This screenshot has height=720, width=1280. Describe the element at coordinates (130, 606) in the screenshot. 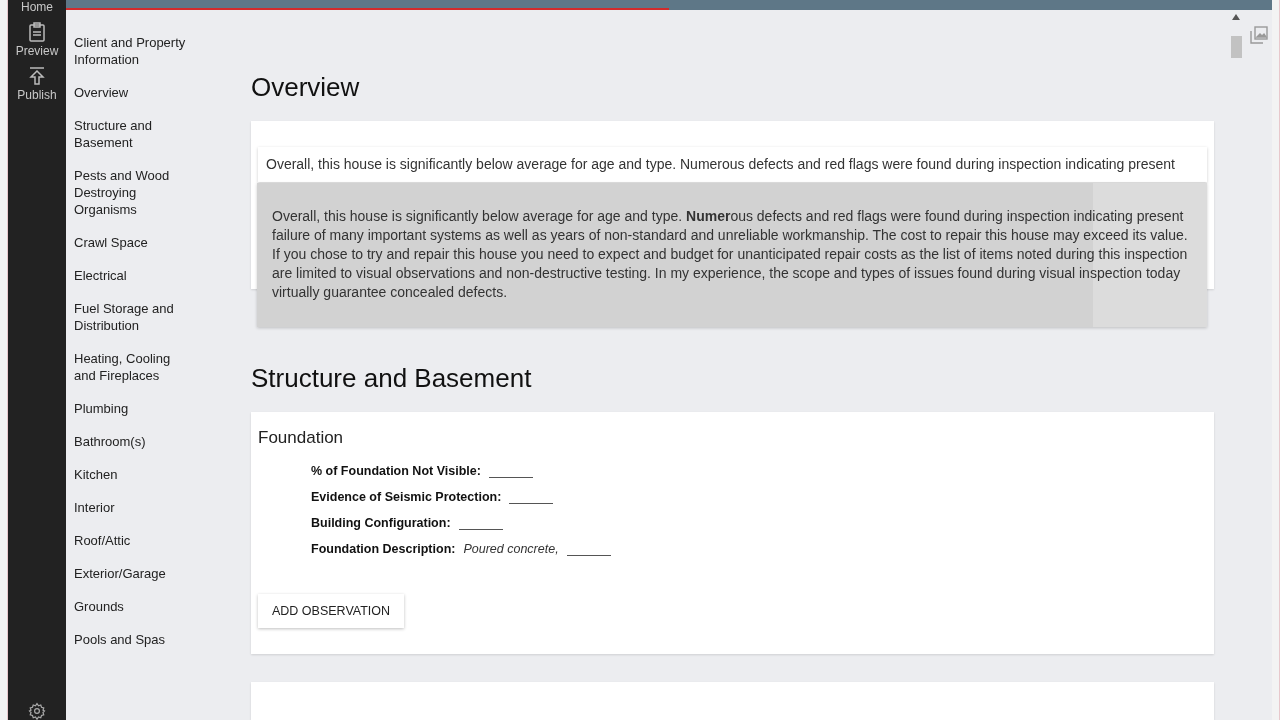

I see `nav-link: Grounds` at that location.